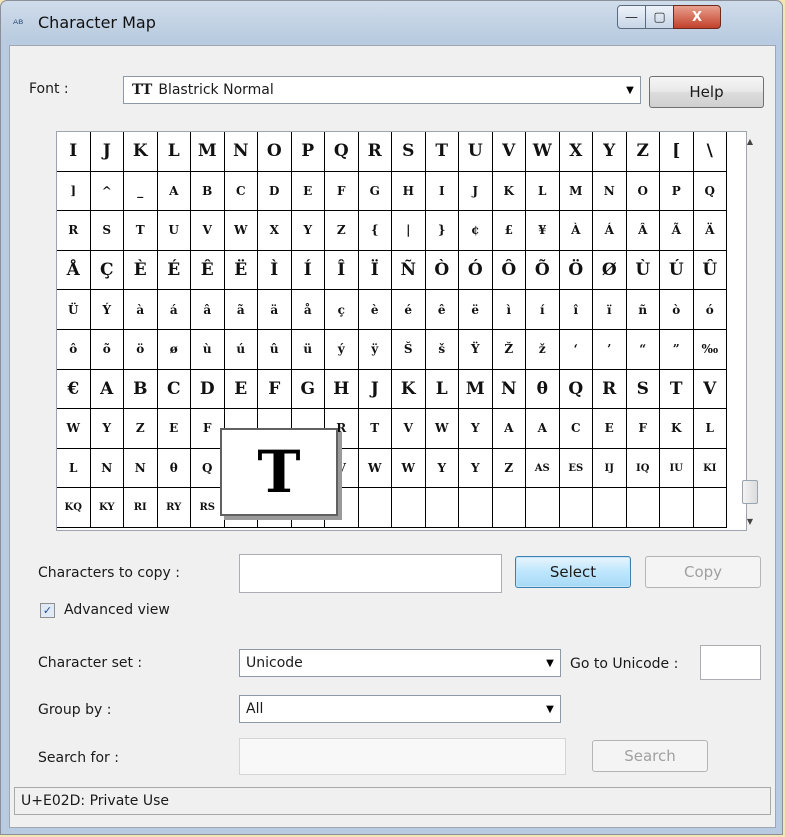  Describe the element at coordinates (643, 231) in the screenshot. I see `character-cell: Â` at that location.